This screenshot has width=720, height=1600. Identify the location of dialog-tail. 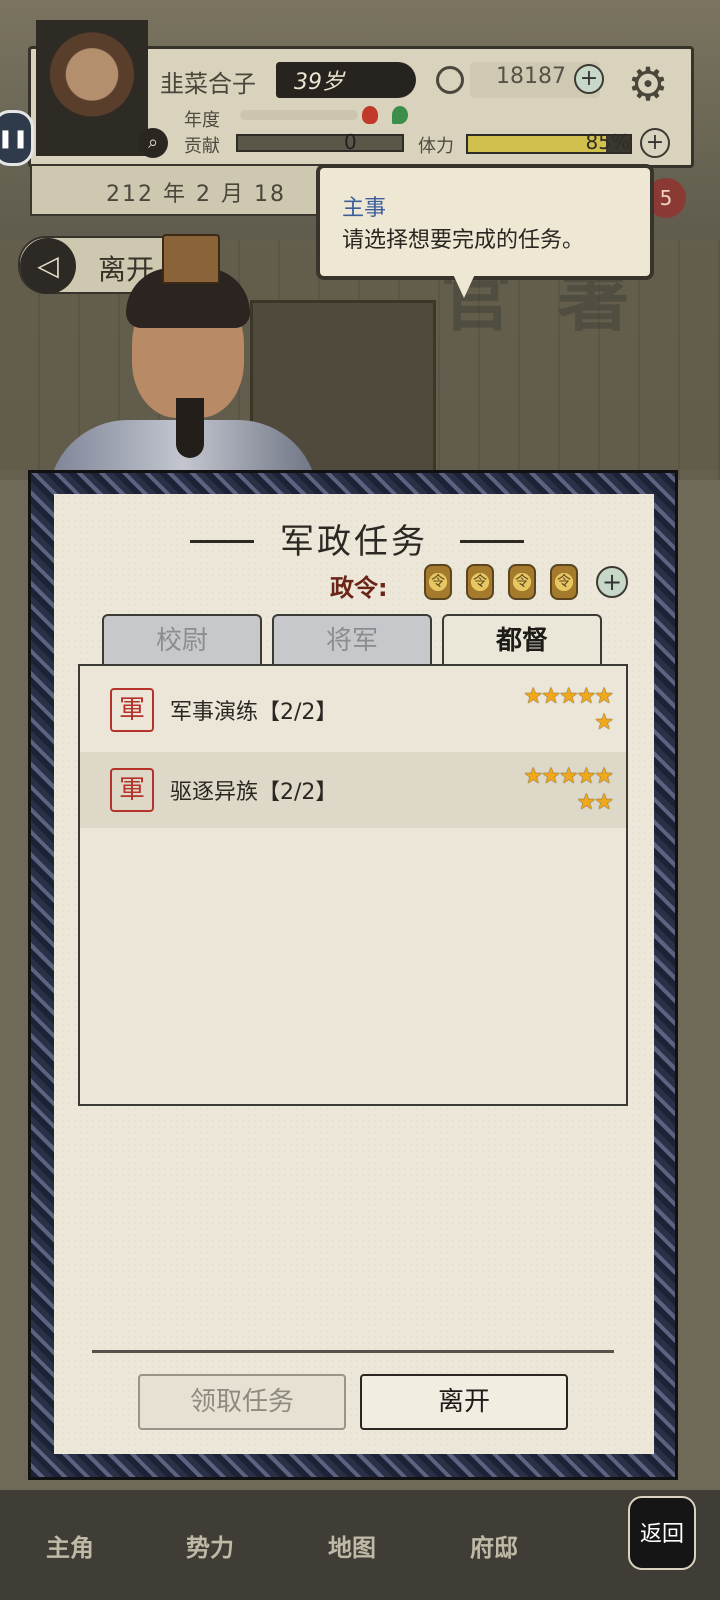
(464, 285).